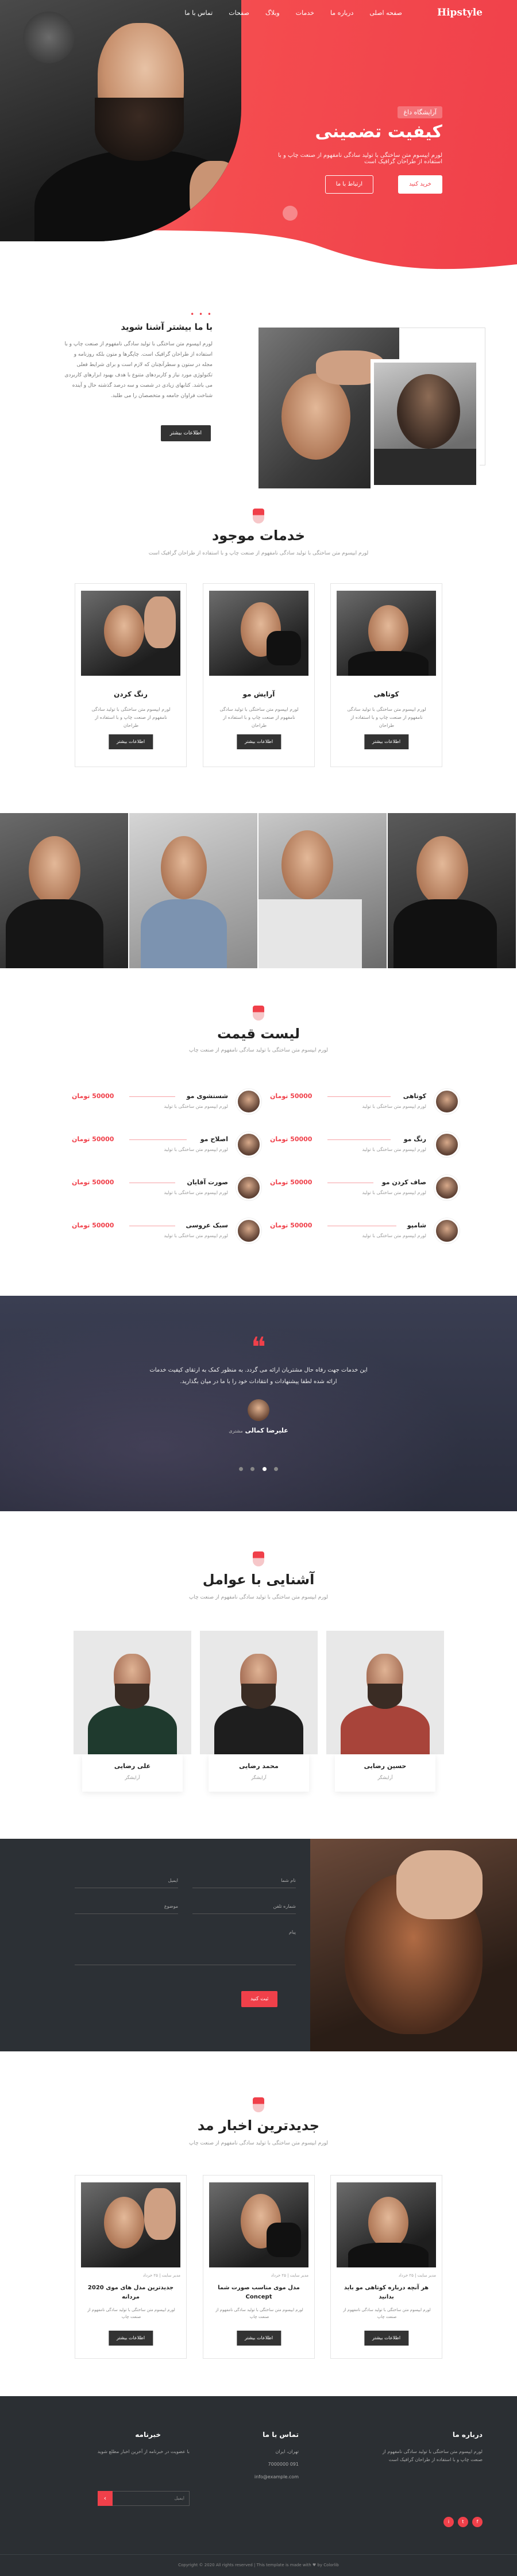 The height and width of the screenshot is (2576, 517). What do you see at coordinates (425, 423) in the screenshot?
I see `about-image-cut` at bounding box center [425, 423].